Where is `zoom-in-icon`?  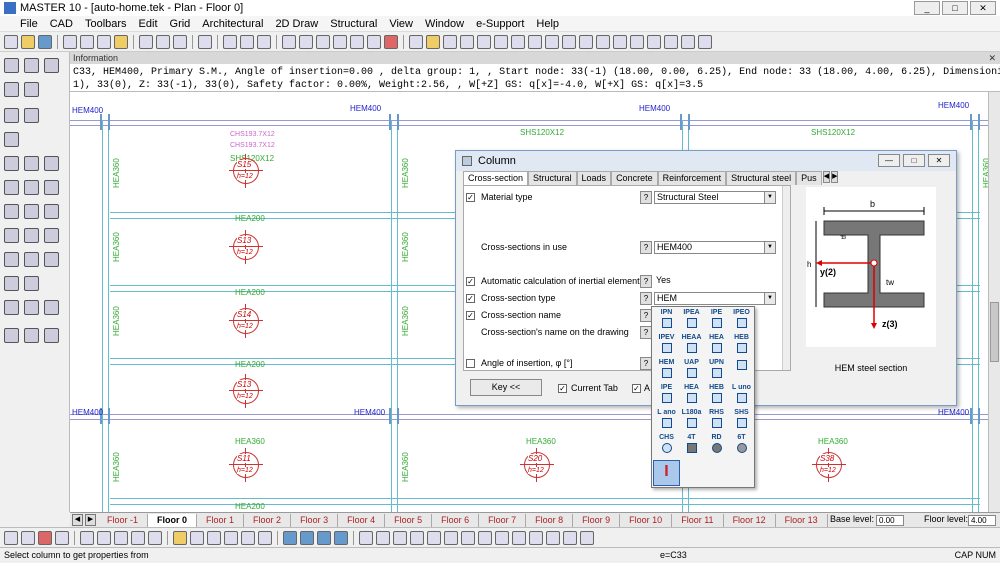
zoom-in-icon is located at coordinates (87, 537).